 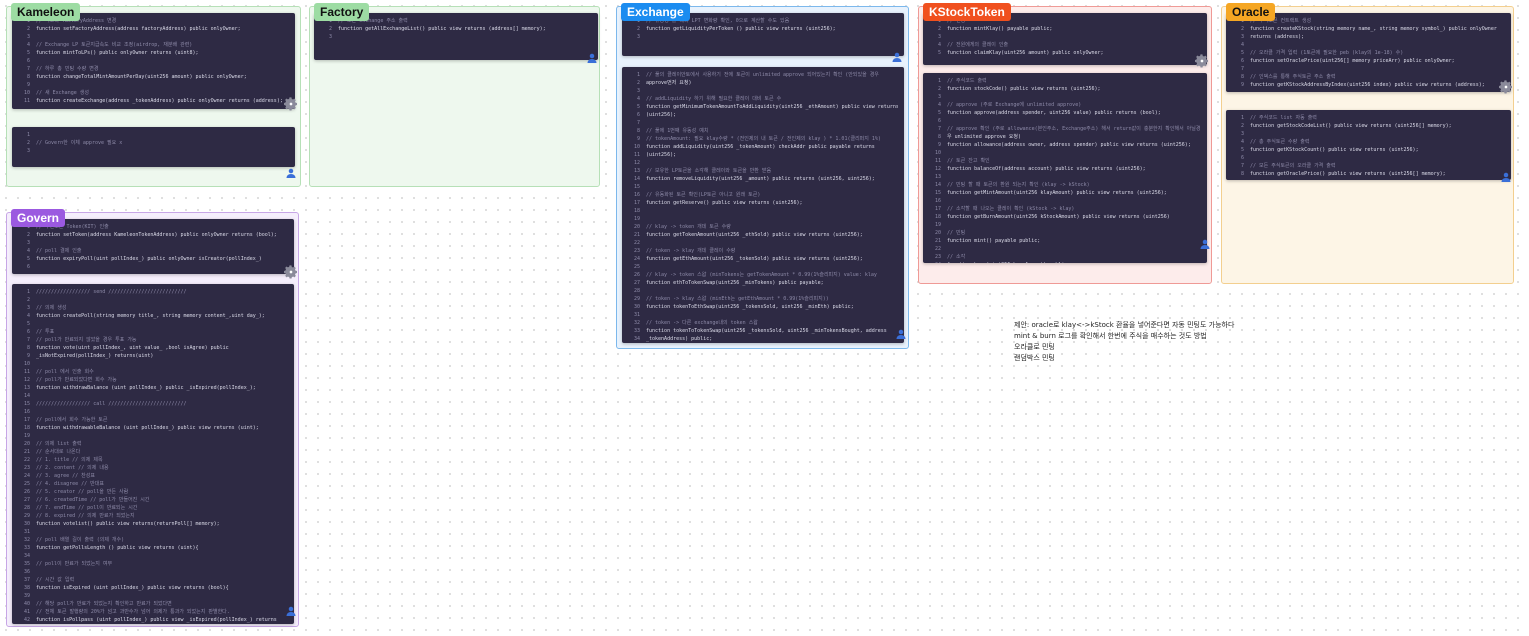 What do you see at coordinates (762, 227) in the screenshot?
I see `code-line: 20 // klay -> token 개데 토큰 수량` at bounding box center [762, 227].